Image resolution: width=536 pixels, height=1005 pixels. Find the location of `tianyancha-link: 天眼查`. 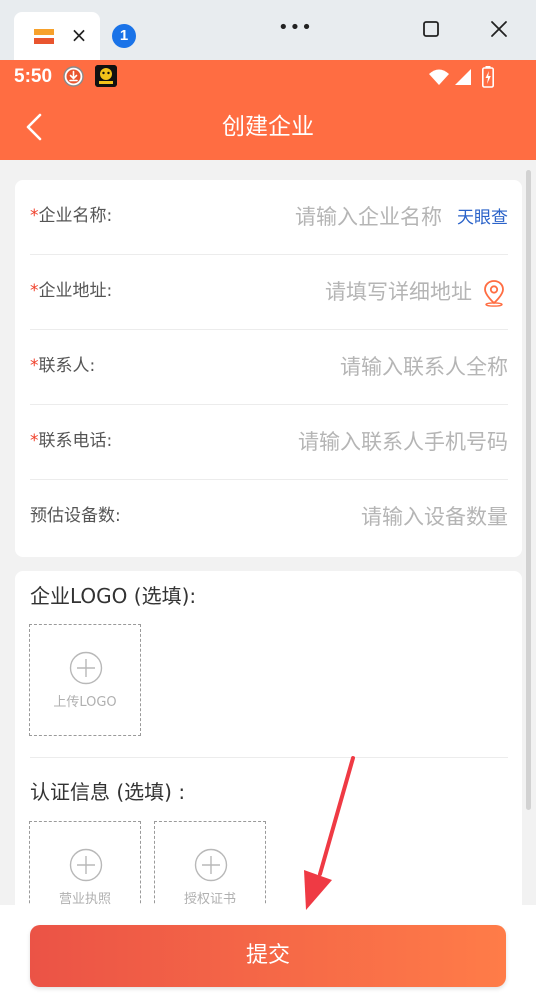

tianyancha-link: 天眼查 is located at coordinates (482, 217).